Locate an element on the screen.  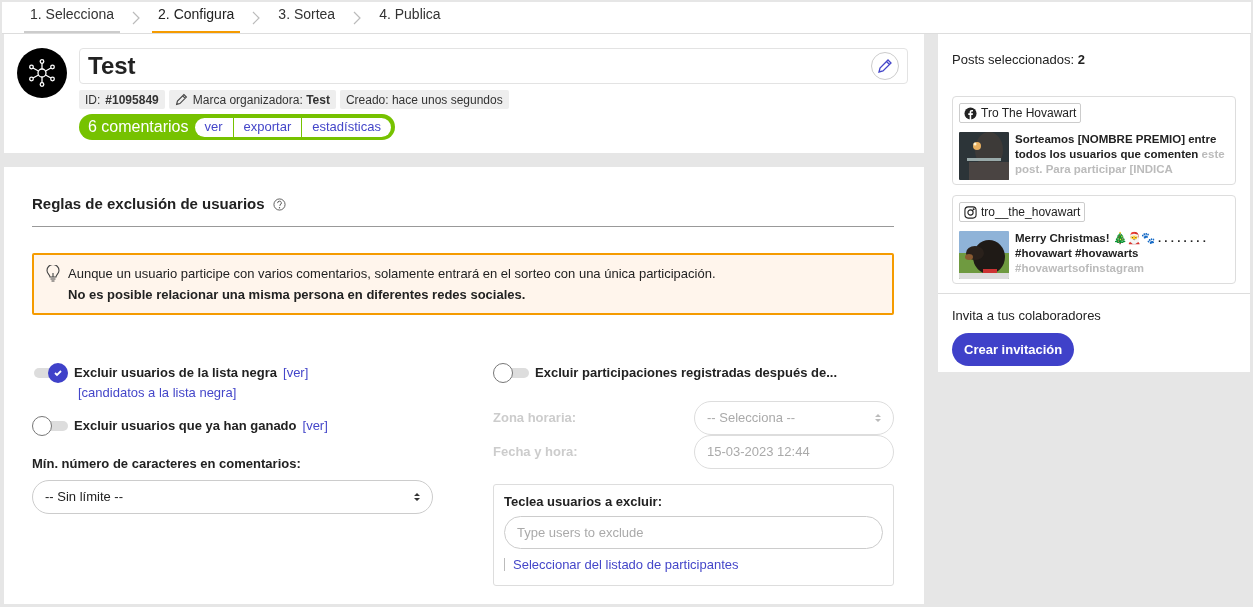
check-icon is located at coordinates (58, 372).